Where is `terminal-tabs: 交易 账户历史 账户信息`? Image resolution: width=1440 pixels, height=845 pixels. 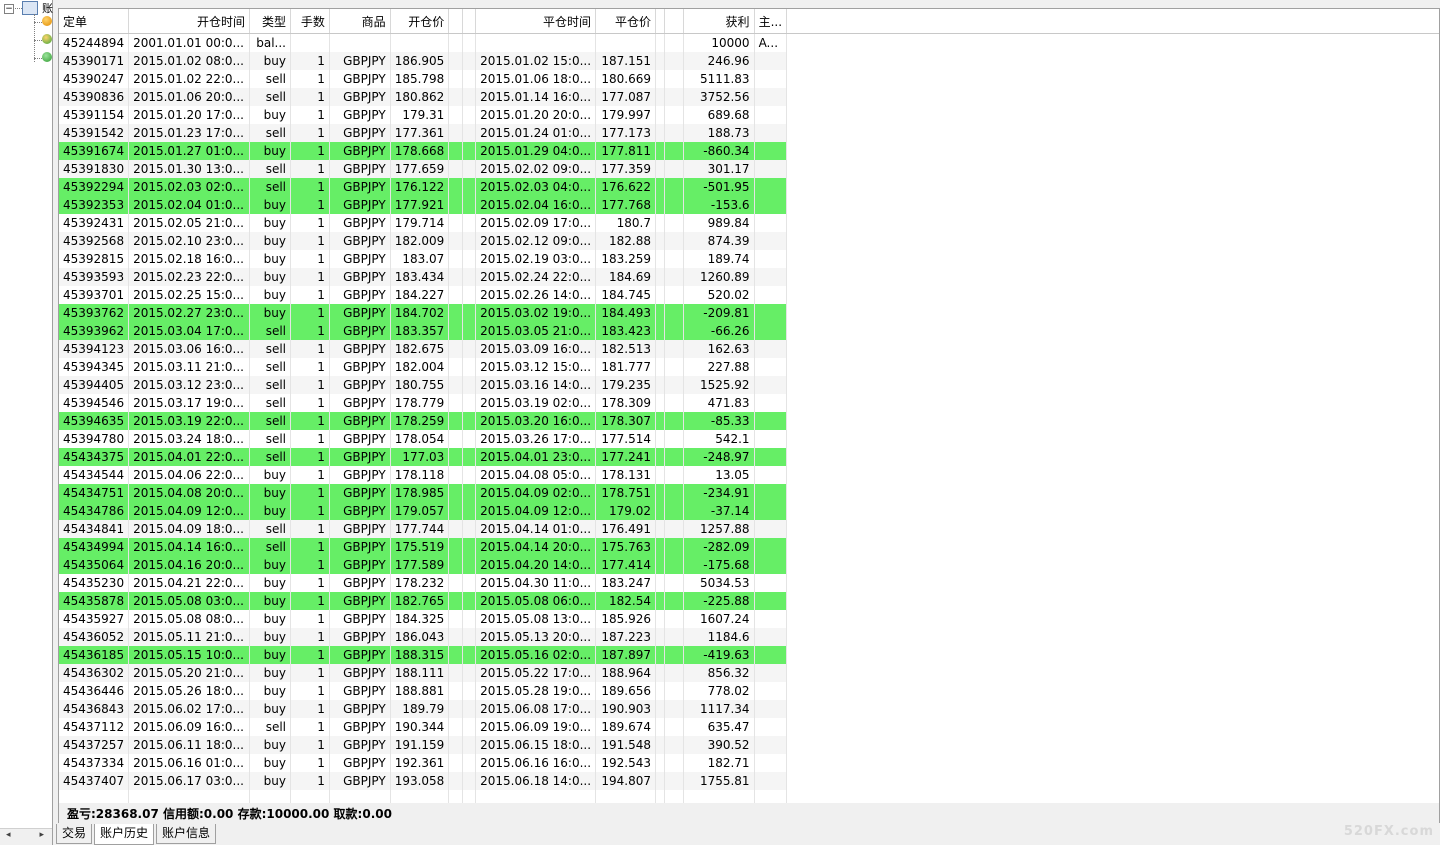
terminal-tabs: 交易 账户历史 账户信息 is located at coordinates (137, 834).